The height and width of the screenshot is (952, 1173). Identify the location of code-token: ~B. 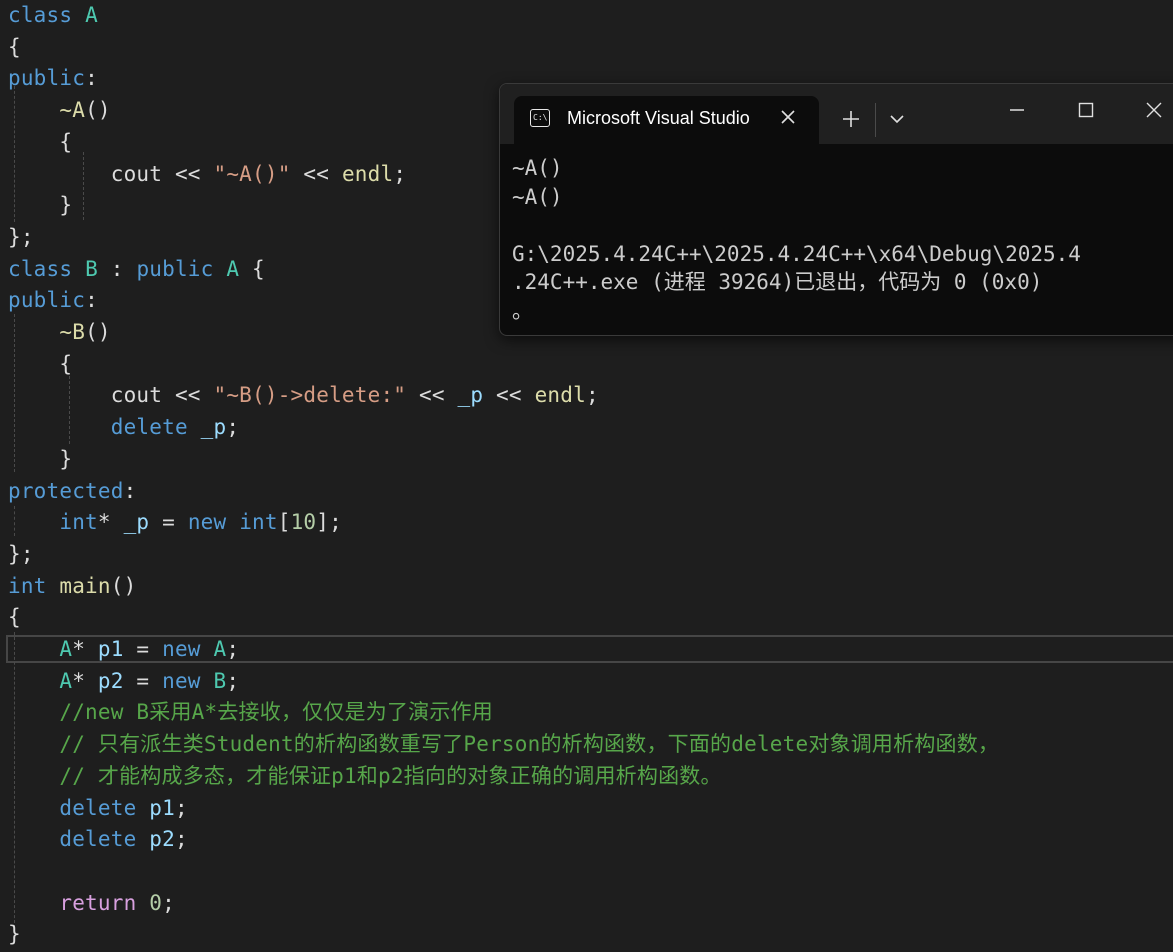
(72, 332).